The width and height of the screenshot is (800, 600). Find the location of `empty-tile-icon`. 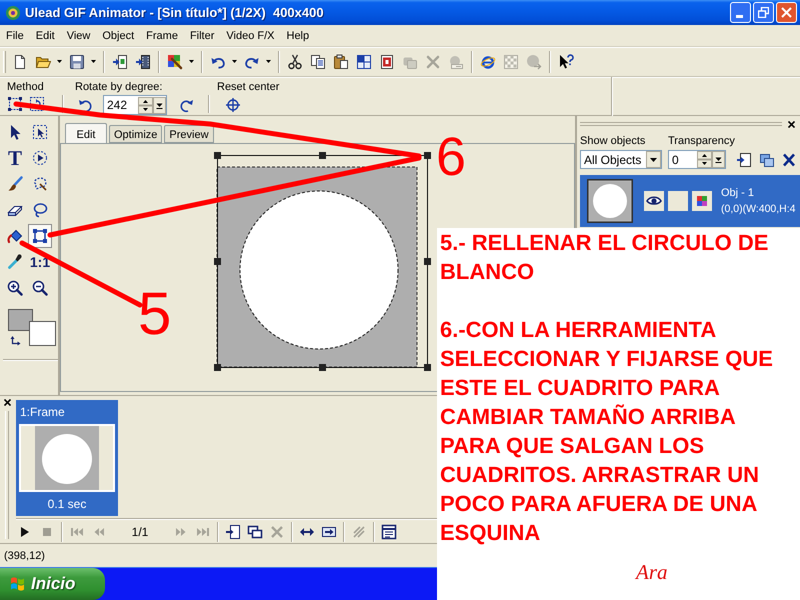

empty-tile-icon is located at coordinates (678, 201).